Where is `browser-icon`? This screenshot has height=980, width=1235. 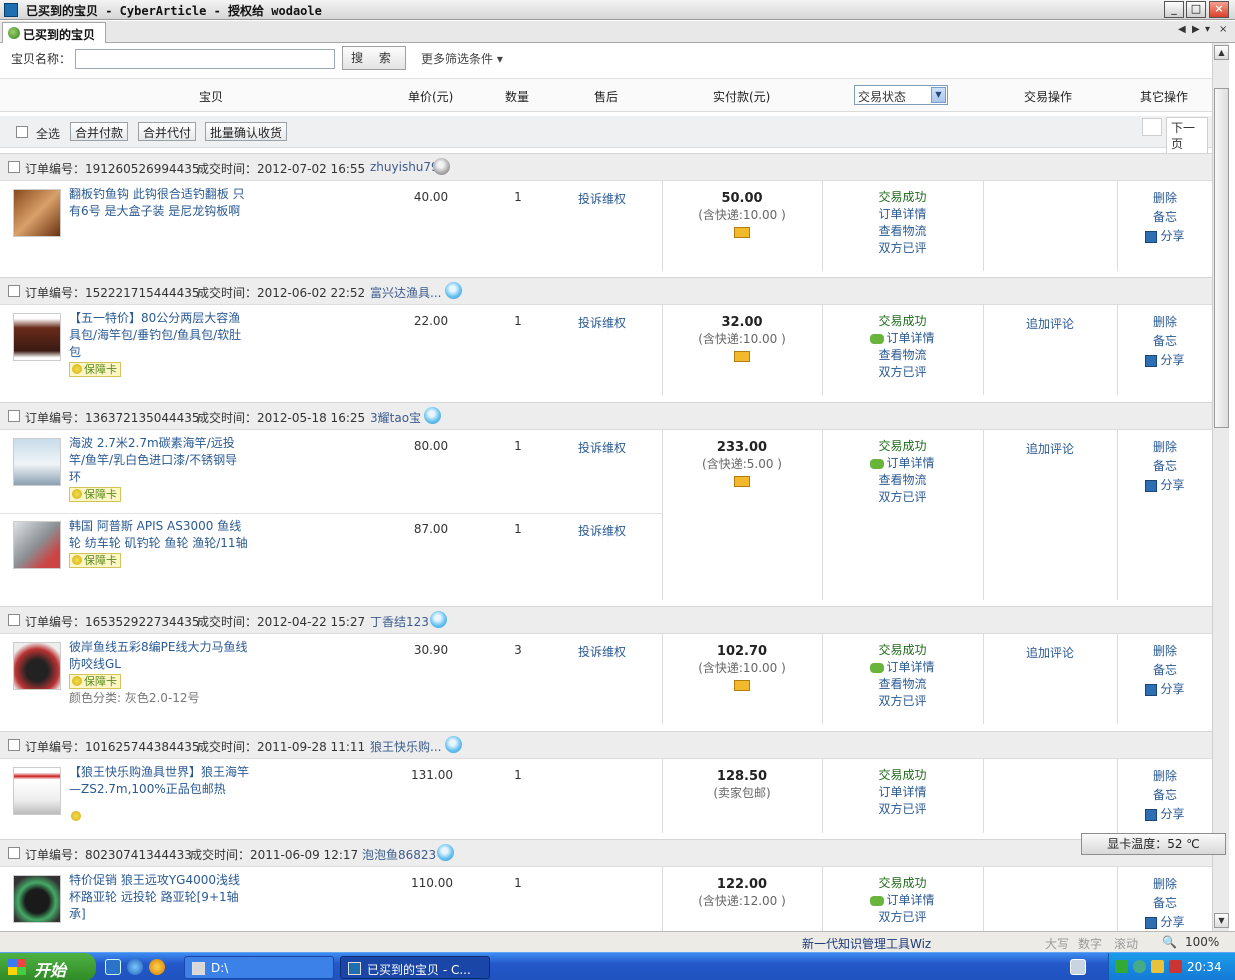 browser-icon is located at coordinates (157, 967).